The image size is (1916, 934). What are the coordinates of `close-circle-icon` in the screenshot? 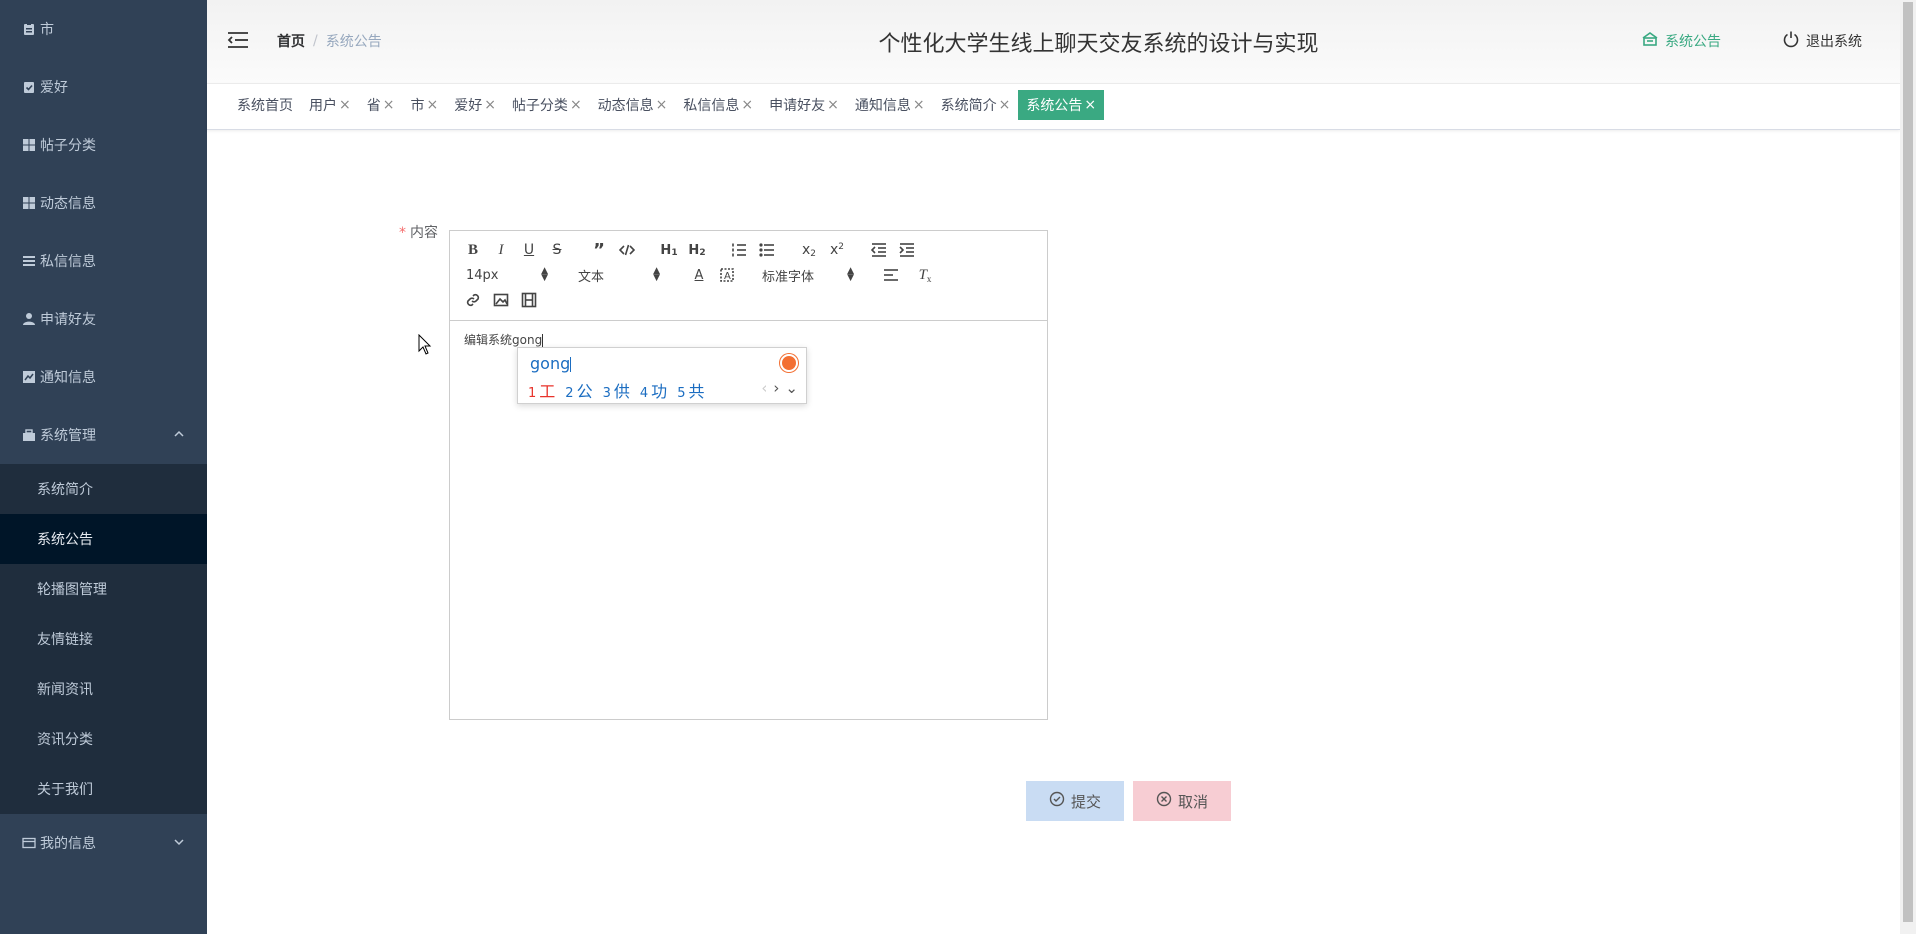 It's located at (1164, 801).